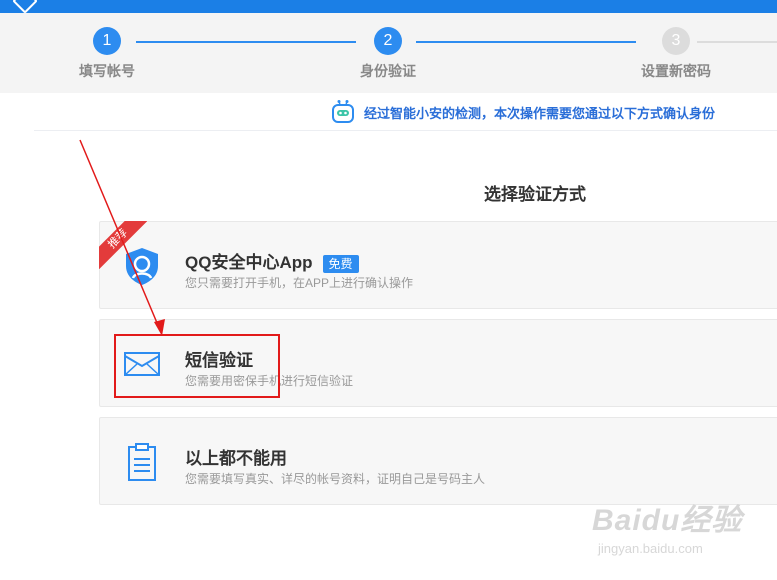  I want to click on step-3: 3 设置新密码, so click(676, 54).